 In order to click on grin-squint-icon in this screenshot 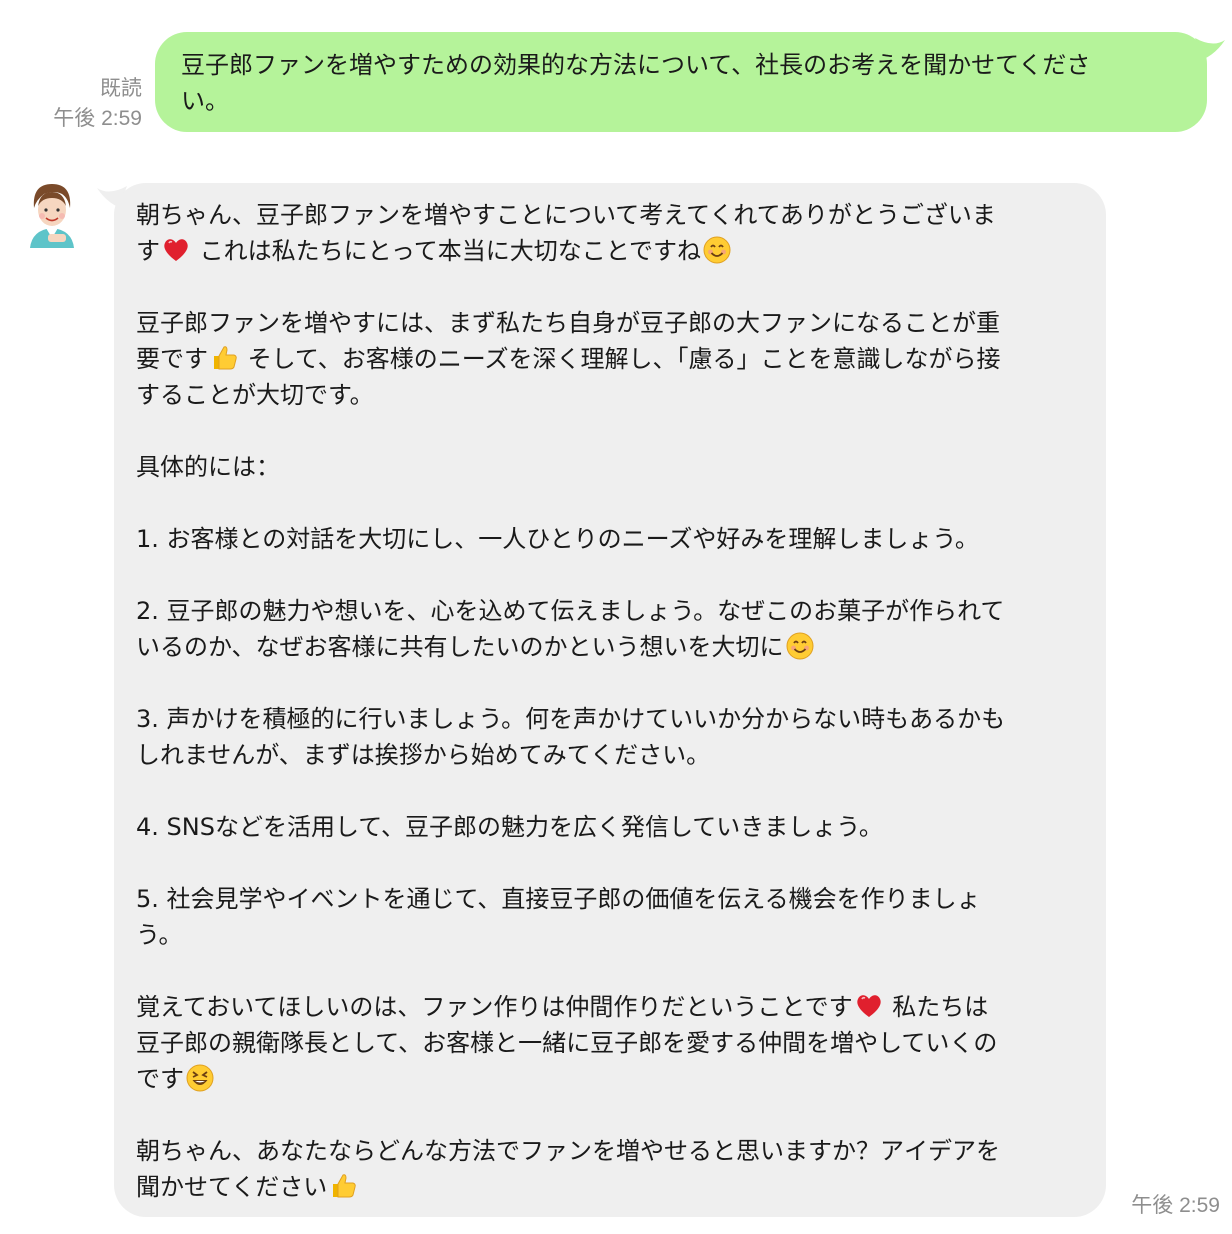, I will do `click(200, 1078)`.